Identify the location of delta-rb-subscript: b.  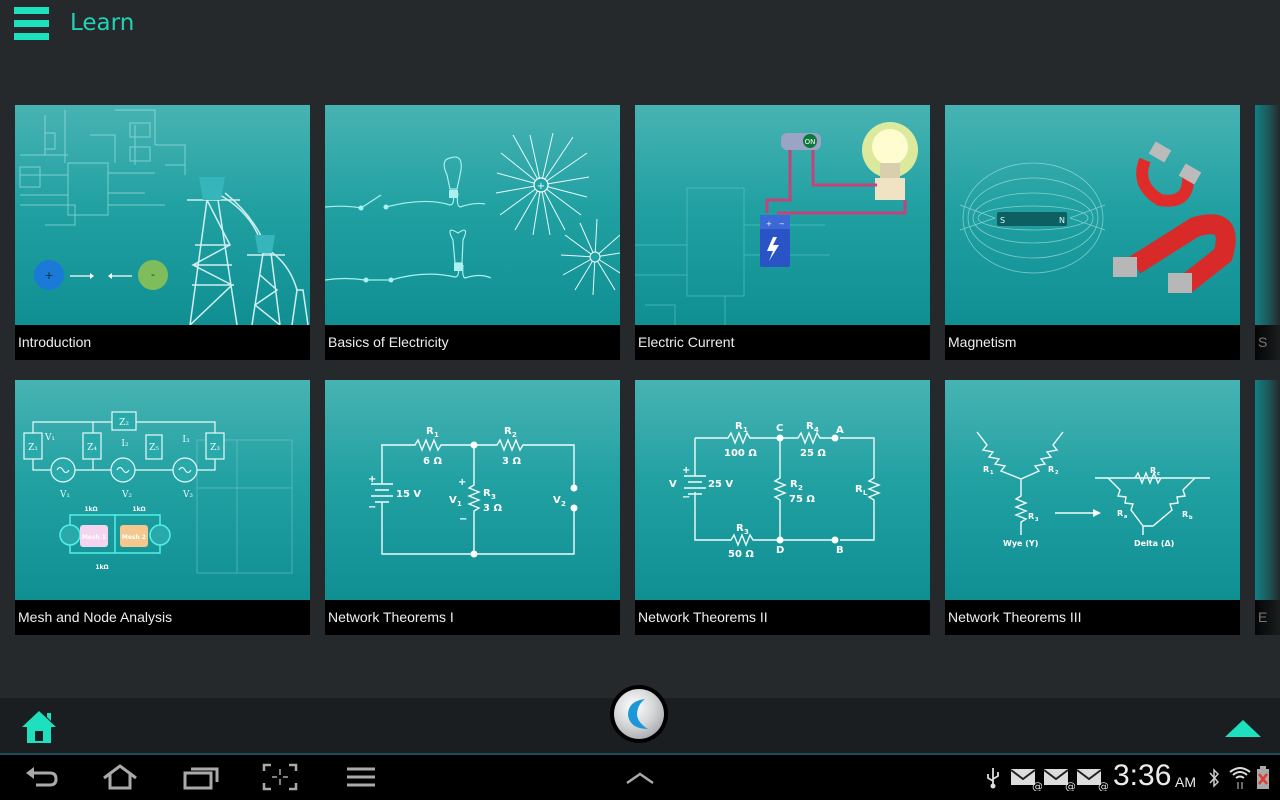
(1191, 518).